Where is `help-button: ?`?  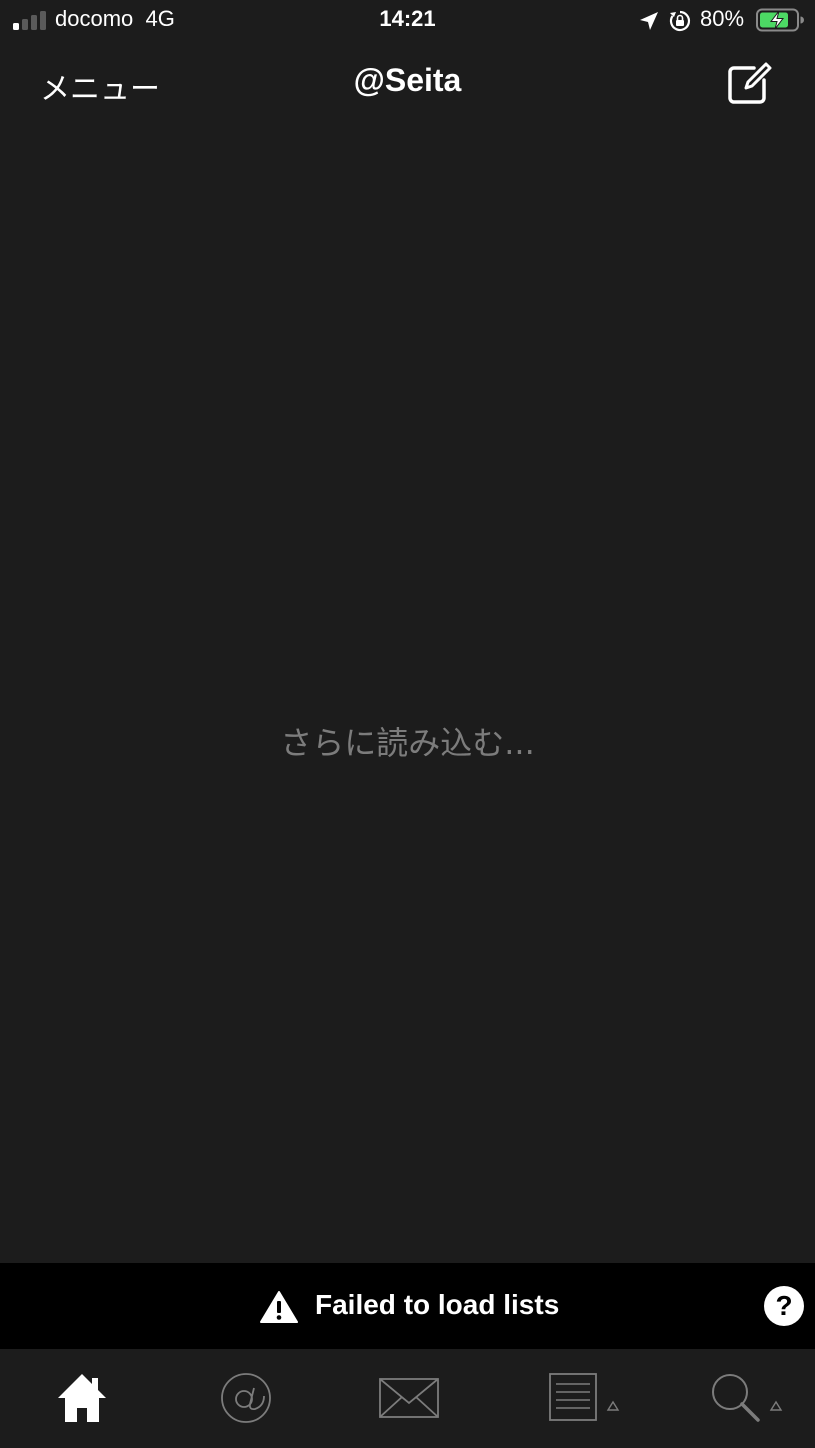
help-button: ? is located at coordinates (784, 1306).